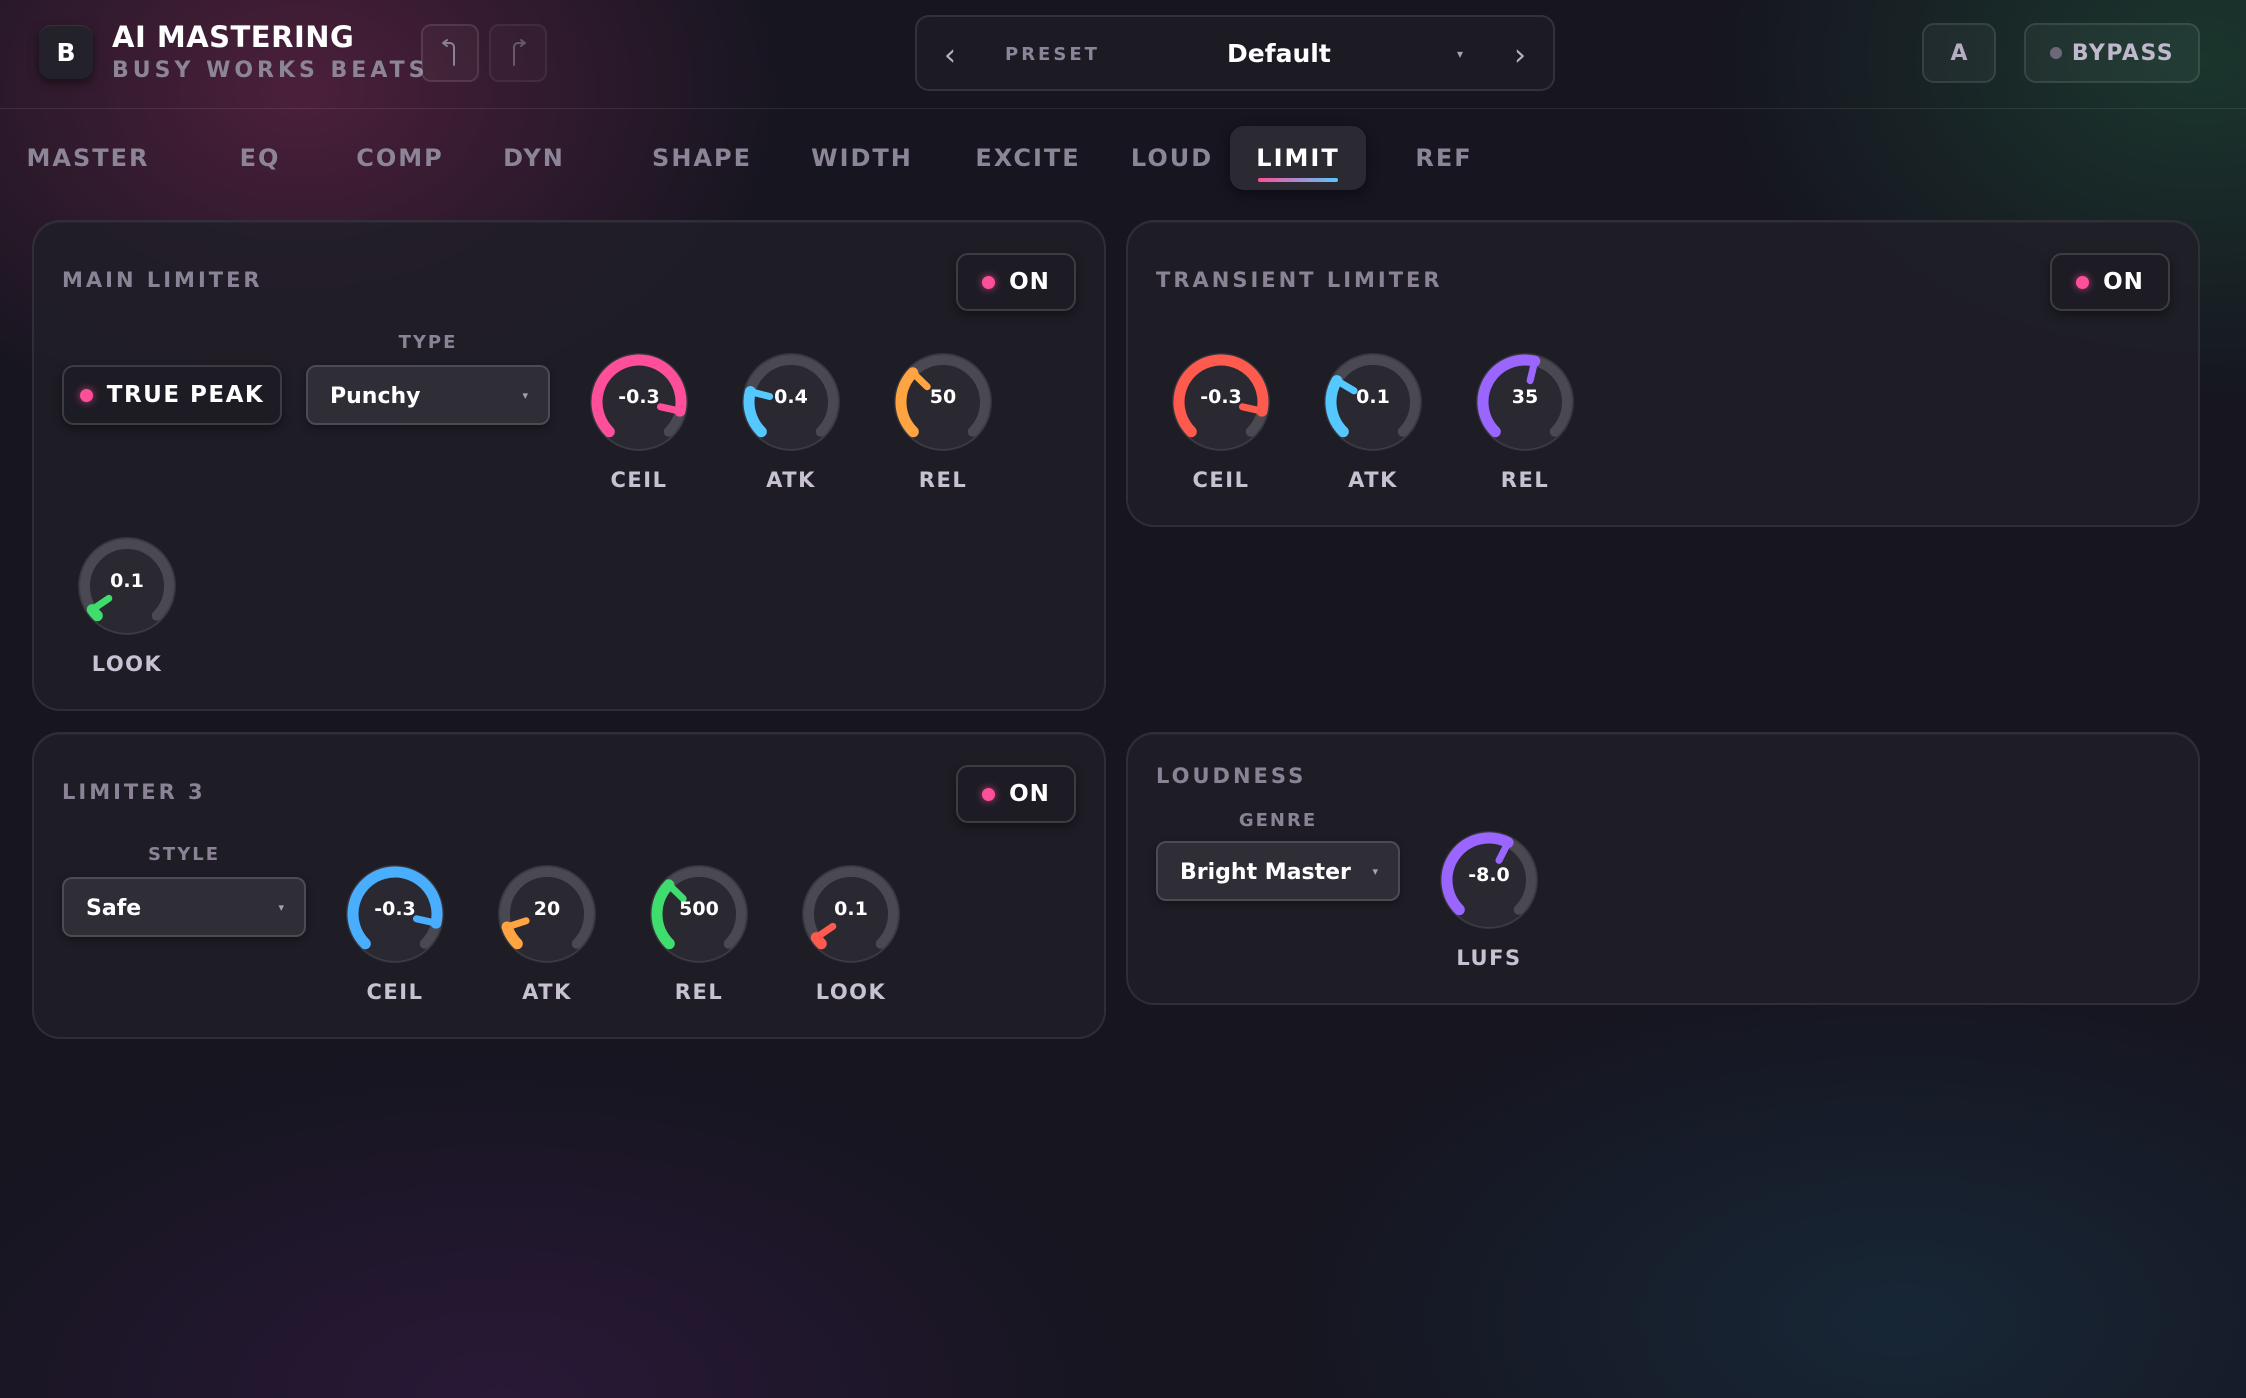 The height and width of the screenshot is (1398, 2246). Describe the element at coordinates (86, 395) in the screenshot. I see `true-peak-indicator` at that location.